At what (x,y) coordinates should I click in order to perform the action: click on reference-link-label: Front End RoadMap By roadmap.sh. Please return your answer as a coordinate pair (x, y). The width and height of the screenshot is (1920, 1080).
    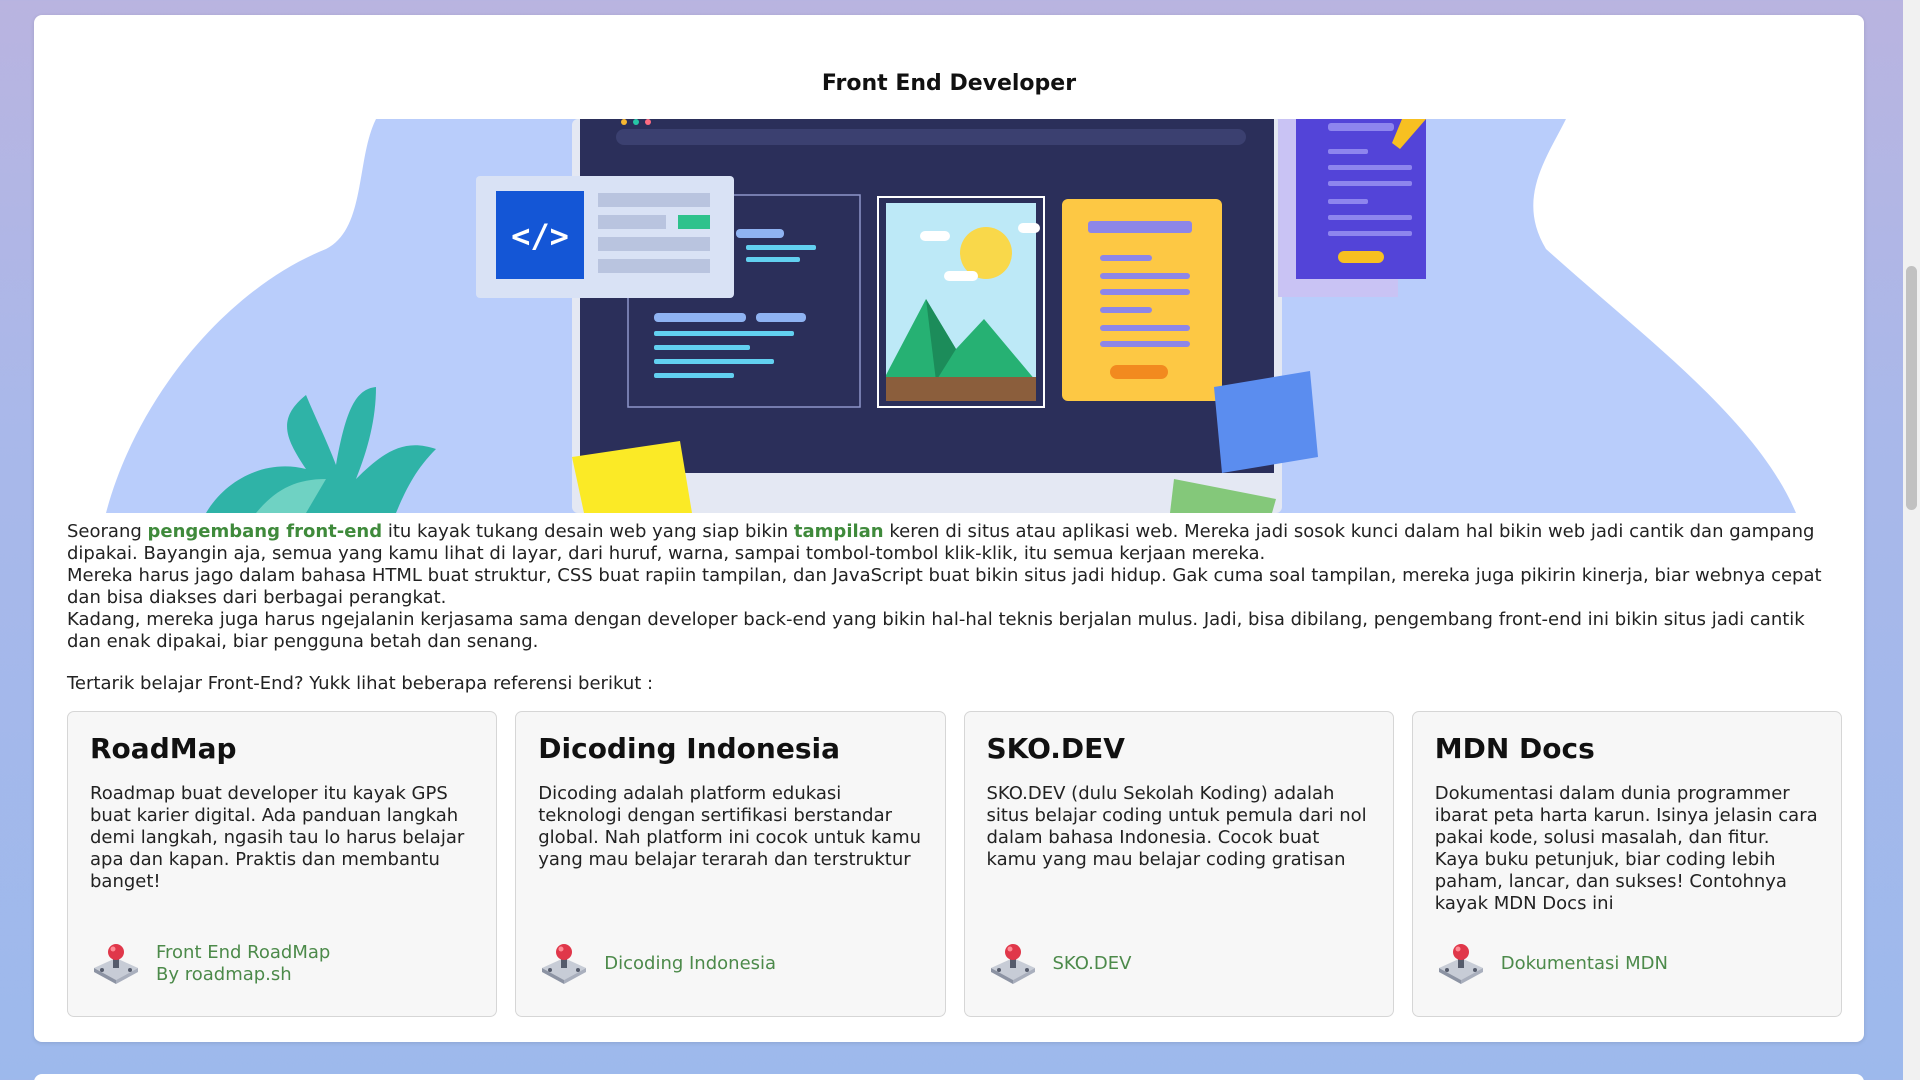
    Looking at the image, I should click on (243, 964).